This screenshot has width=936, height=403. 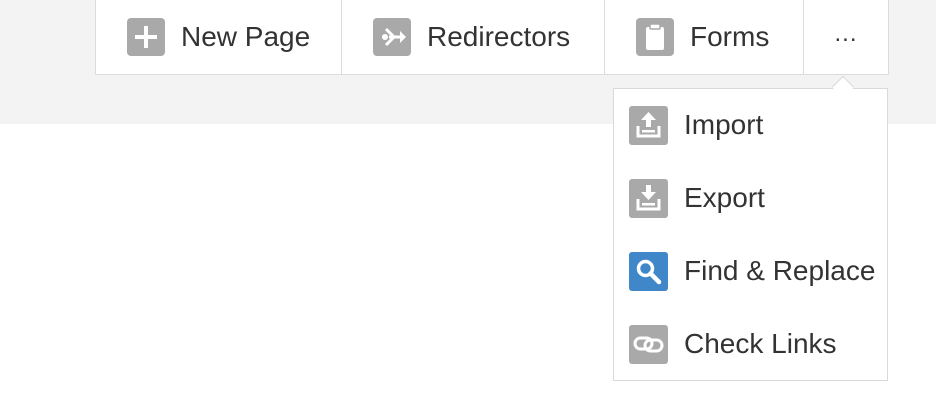 What do you see at coordinates (760, 343) in the screenshot?
I see `check-links-label: Check Links` at bounding box center [760, 343].